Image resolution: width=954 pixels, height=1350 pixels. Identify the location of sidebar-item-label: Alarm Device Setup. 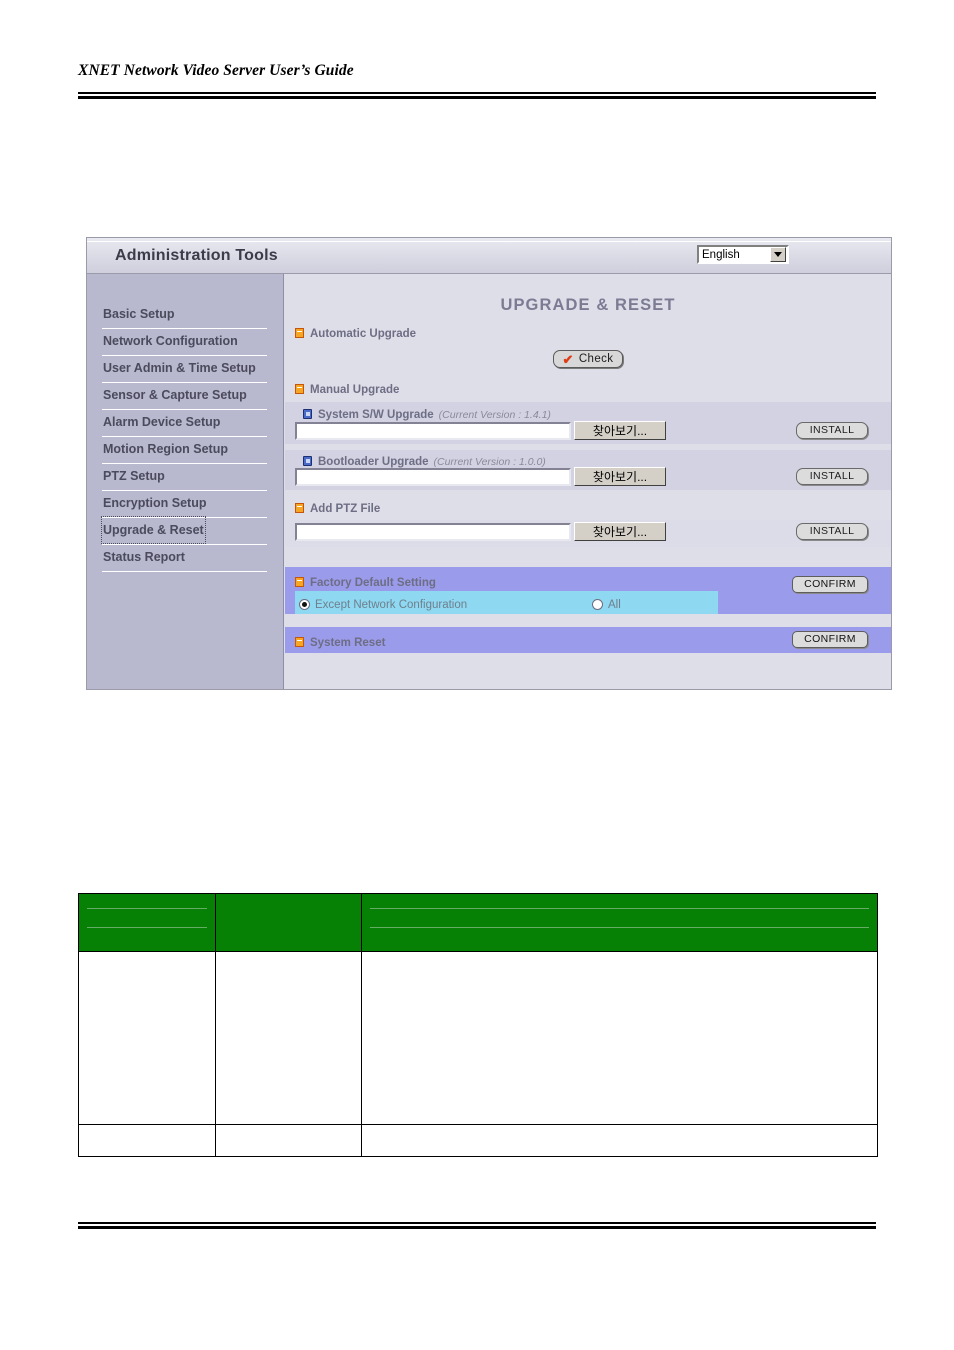
(162, 422).